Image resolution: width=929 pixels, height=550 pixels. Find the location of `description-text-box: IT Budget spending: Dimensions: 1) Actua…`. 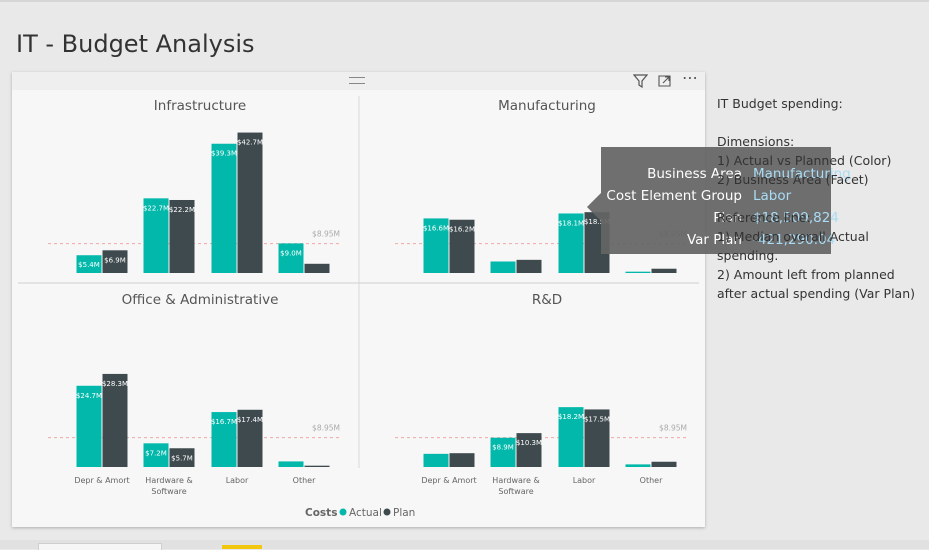

description-text-box: IT Budget spending: Dimensions: 1) Actua… is located at coordinates (819, 198).